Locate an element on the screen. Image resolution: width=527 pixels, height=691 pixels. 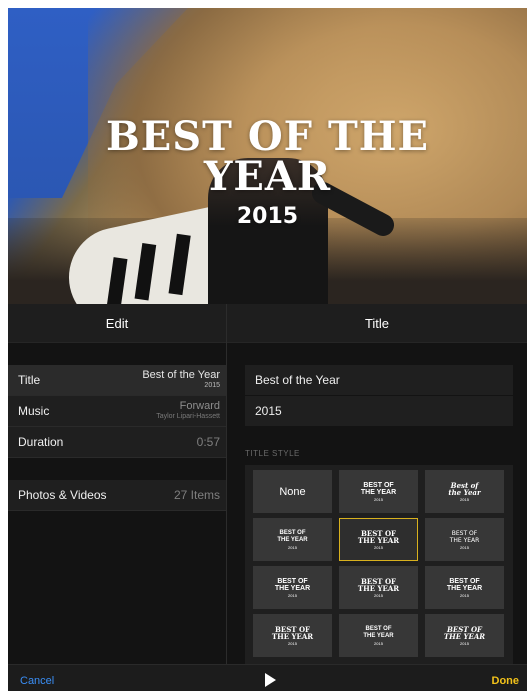
title-style-none-label: None is located at coordinates (292, 491).